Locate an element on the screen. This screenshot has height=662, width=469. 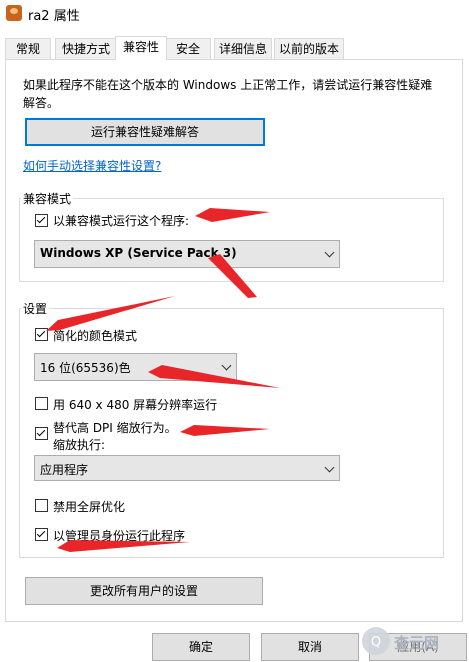
tab-strip: 常规 快捷方式 兼容性 安全 详细信息 以前的版本 is located at coordinates (234, 48).